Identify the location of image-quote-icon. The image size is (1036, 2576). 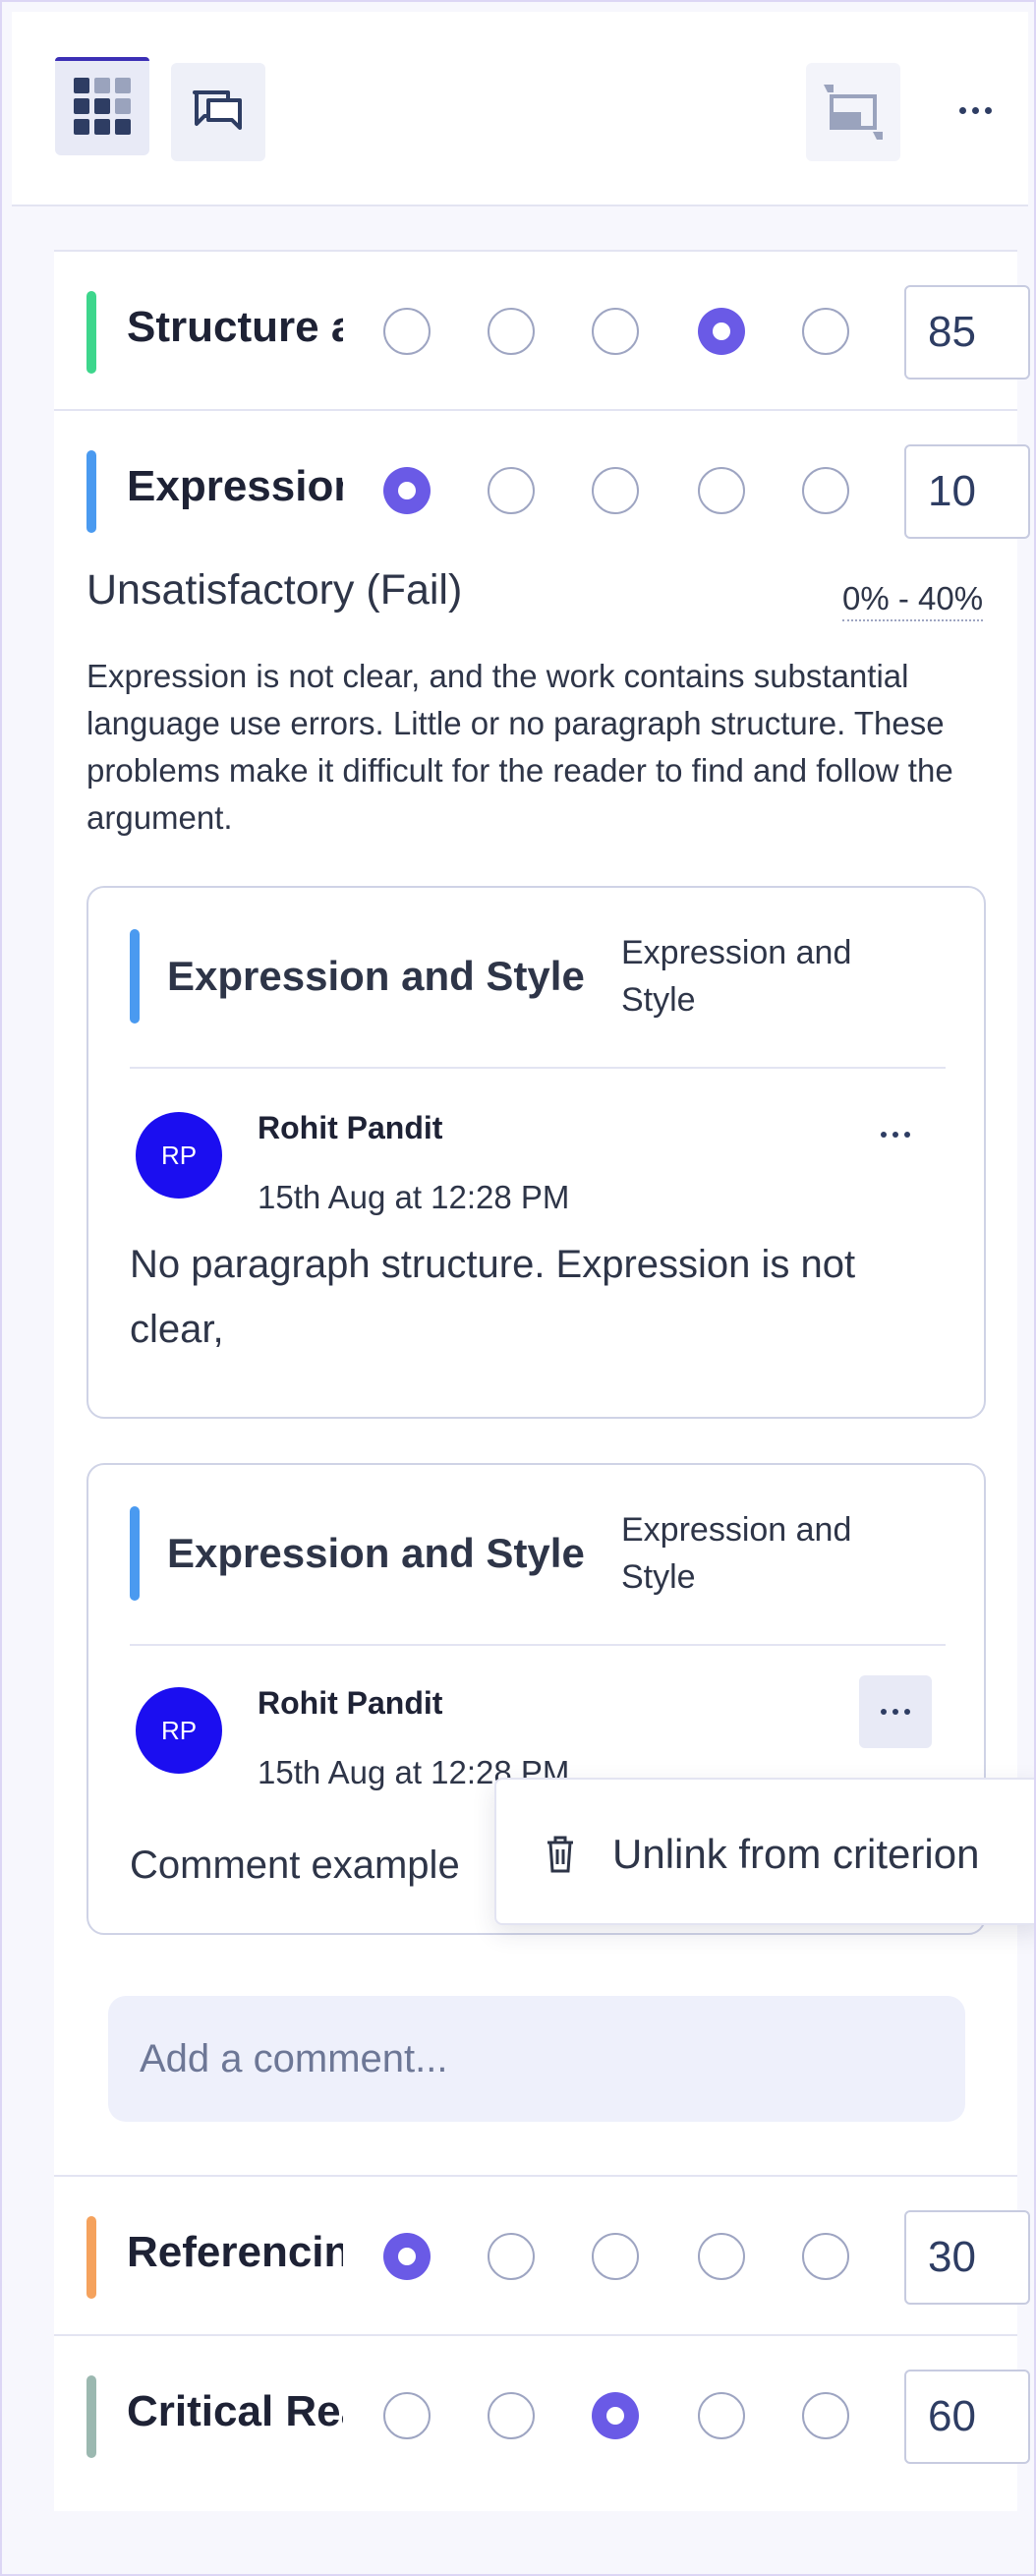
(854, 112).